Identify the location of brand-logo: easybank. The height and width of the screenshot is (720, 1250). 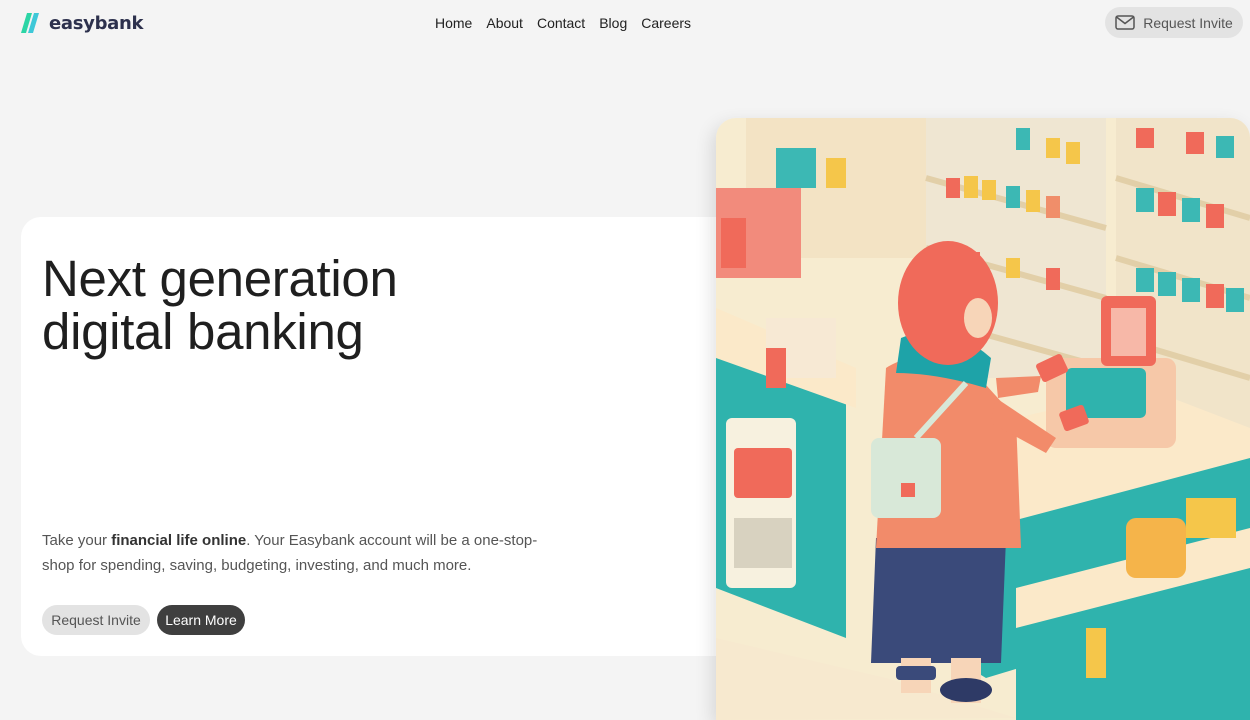
(82, 23).